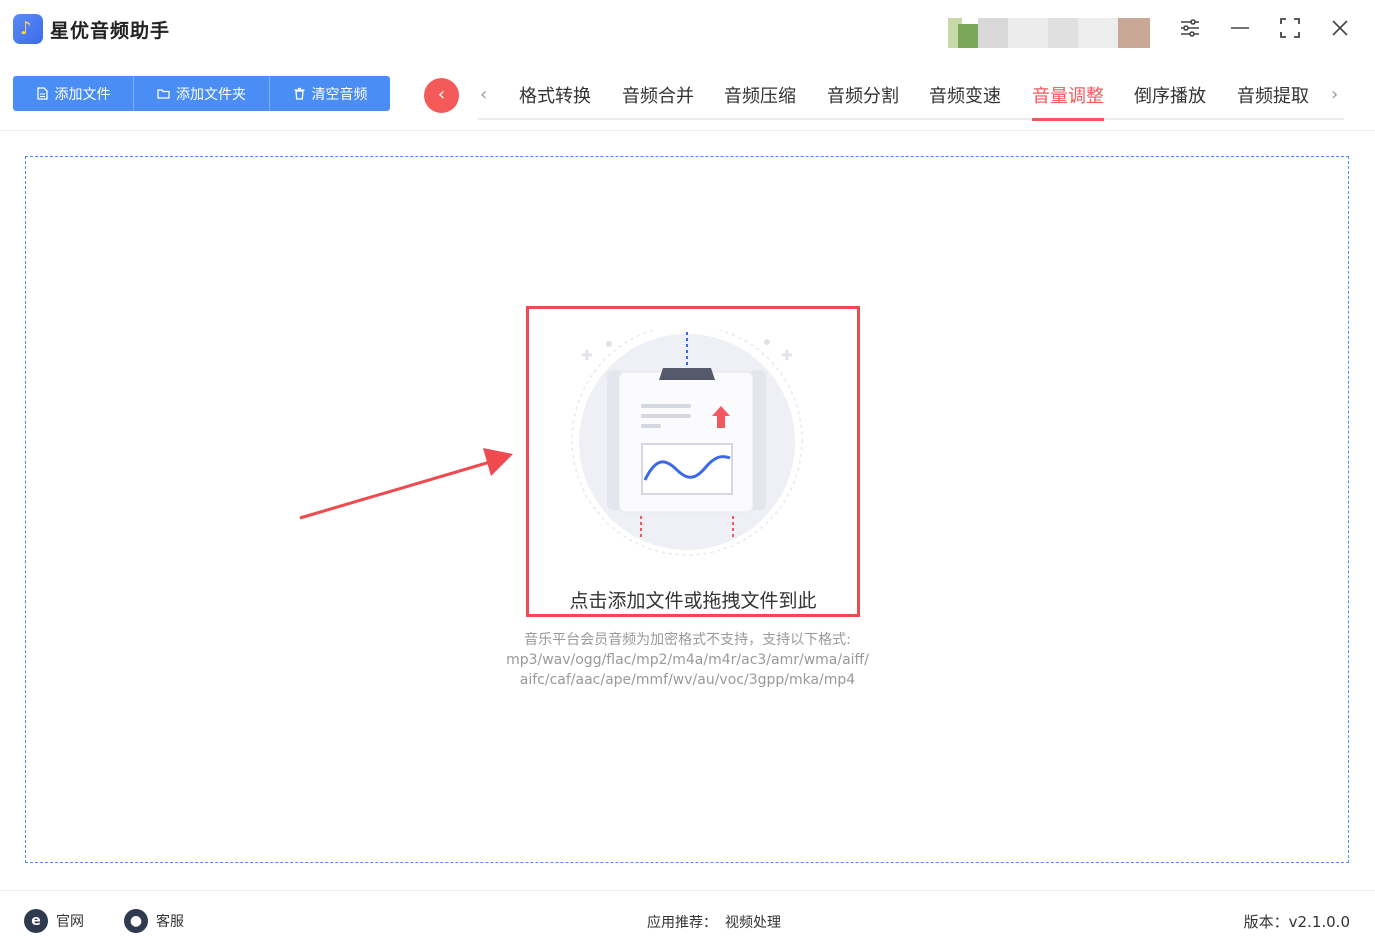 The width and height of the screenshot is (1375, 951). Describe the element at coordinates (163, 94) in the screenshot. I see `folder-icon` at that location.